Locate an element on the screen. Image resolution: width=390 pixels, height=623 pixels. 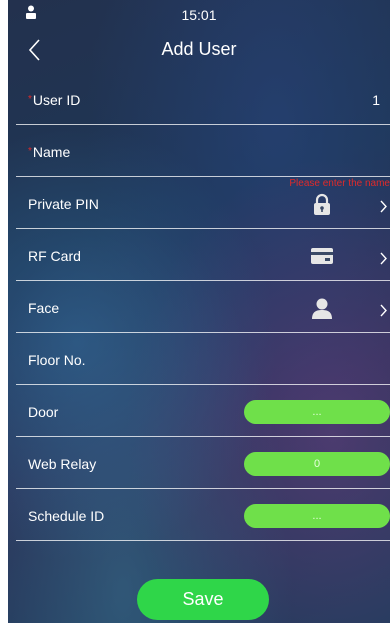
user-id-row: *User ID 1 is located at coordinates (203, 98).